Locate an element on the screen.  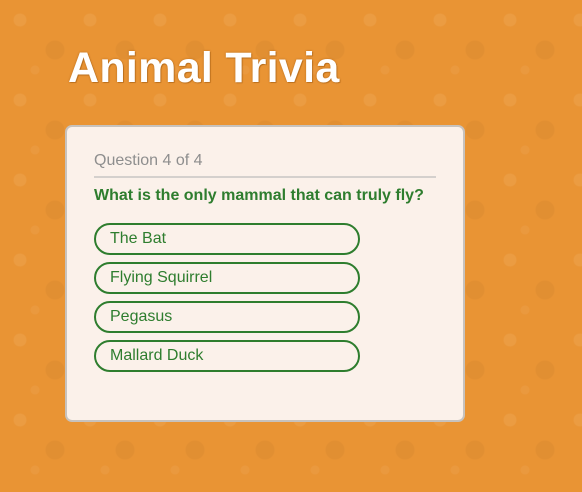
answer-option-flying-squirrel: Flying Squirrel is located at coordinates (227, 278).